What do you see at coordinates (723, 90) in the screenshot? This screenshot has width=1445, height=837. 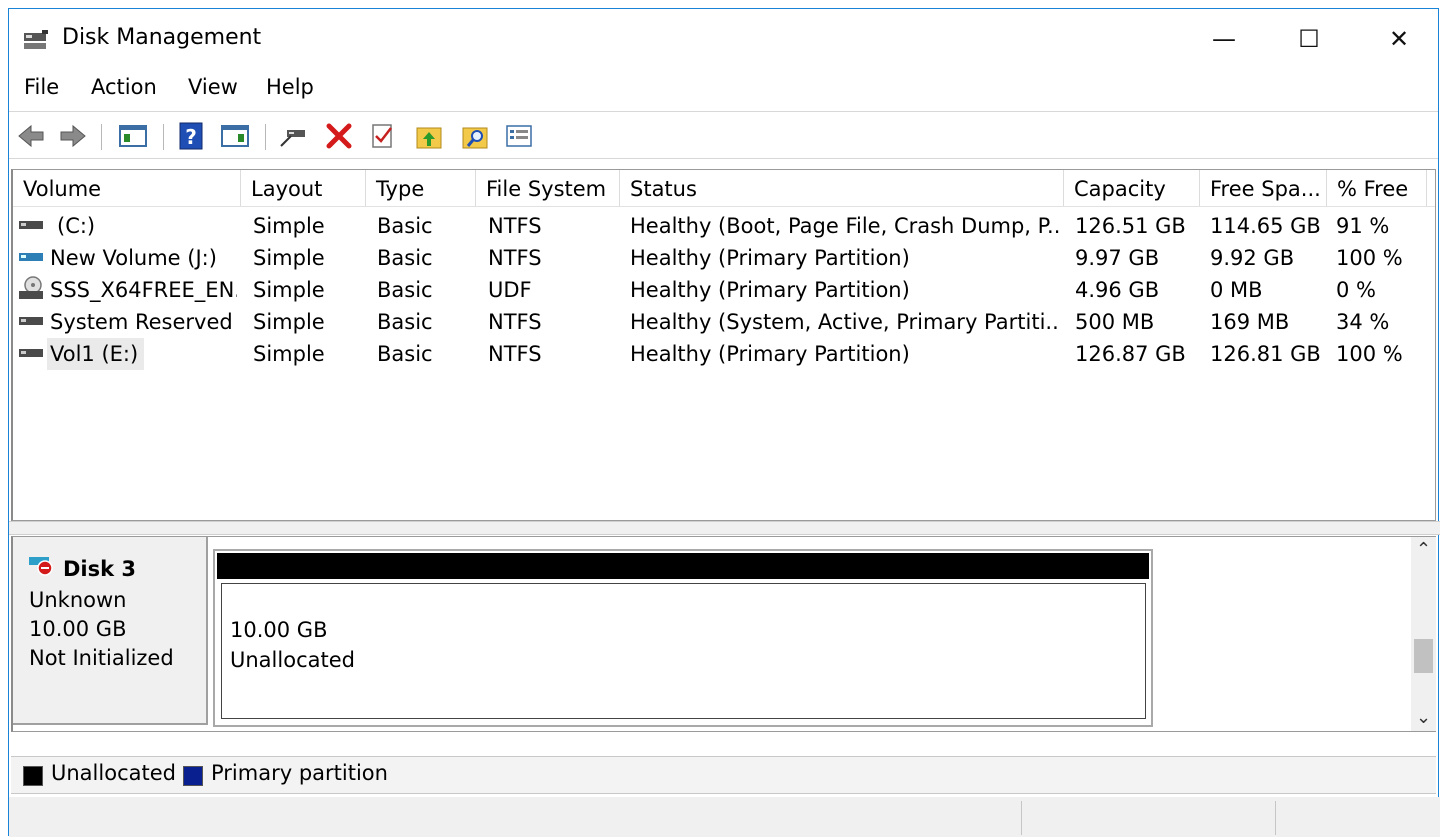 I see `menu-bar: File Action View Help` at bounding box center [723, 90].